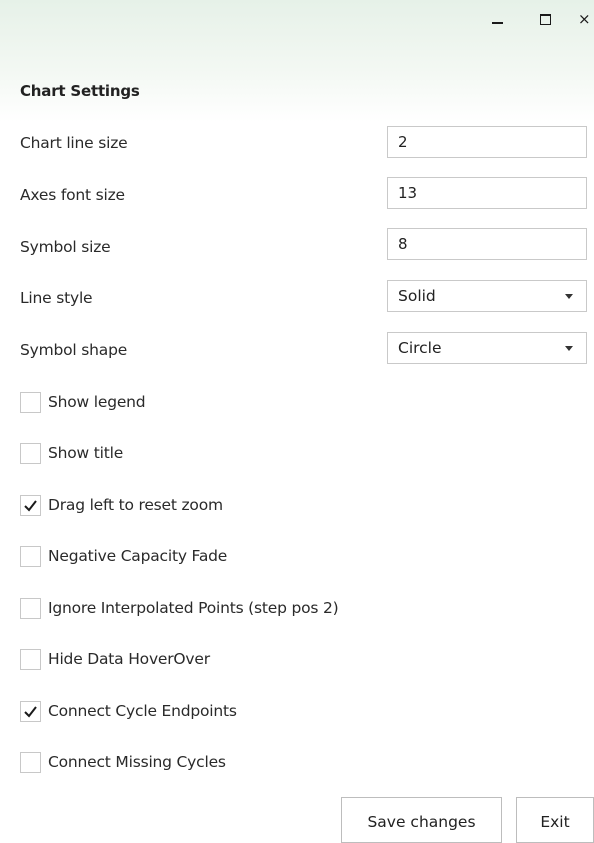 Image resolution: width=594 pixels, height=843 pixels. I want to click on maximize-button, so click(545, 19).